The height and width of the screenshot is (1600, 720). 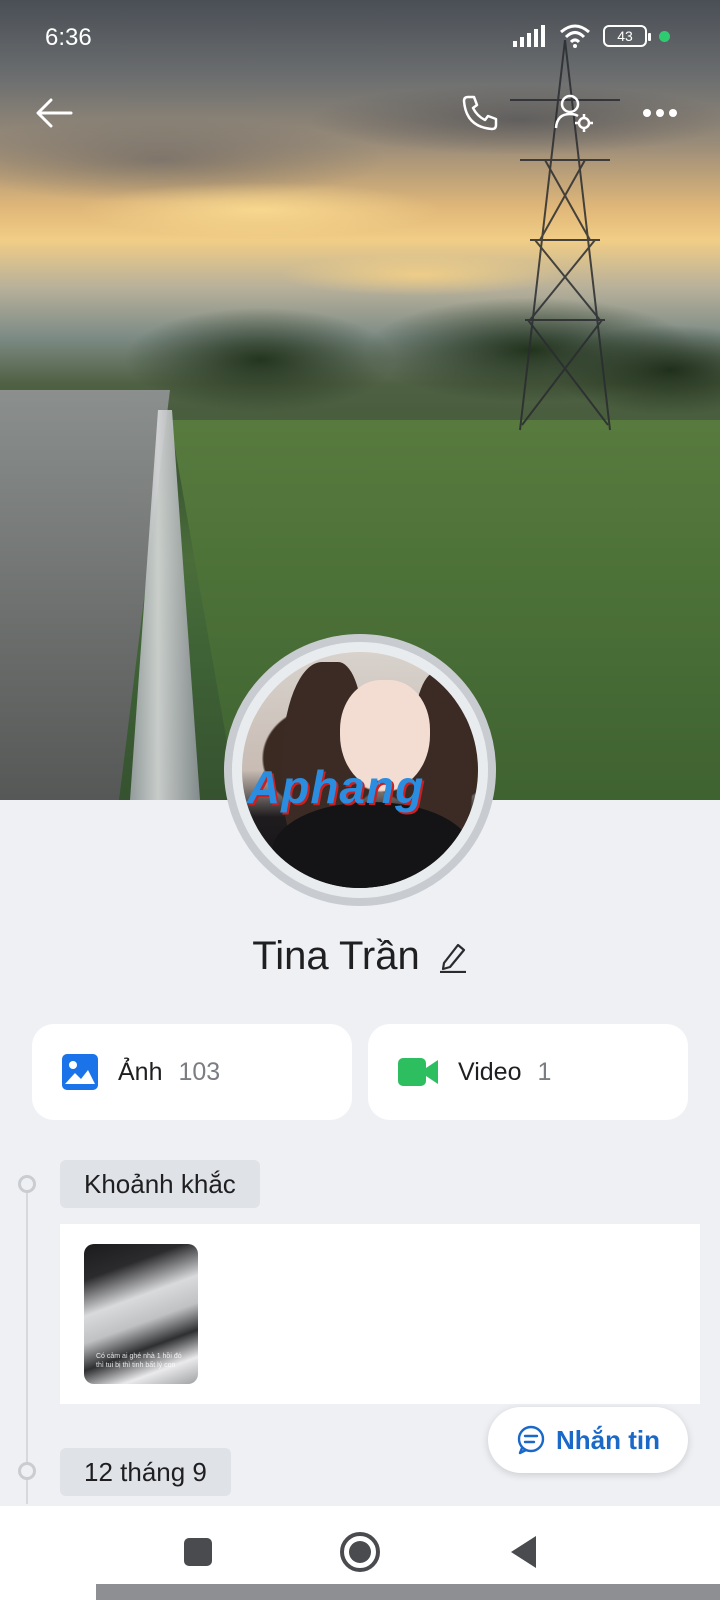 What do you see at coordinates (490, 1071) in the screenshot?
I see `videos-label: Video` at bounding box center [490, 1071].